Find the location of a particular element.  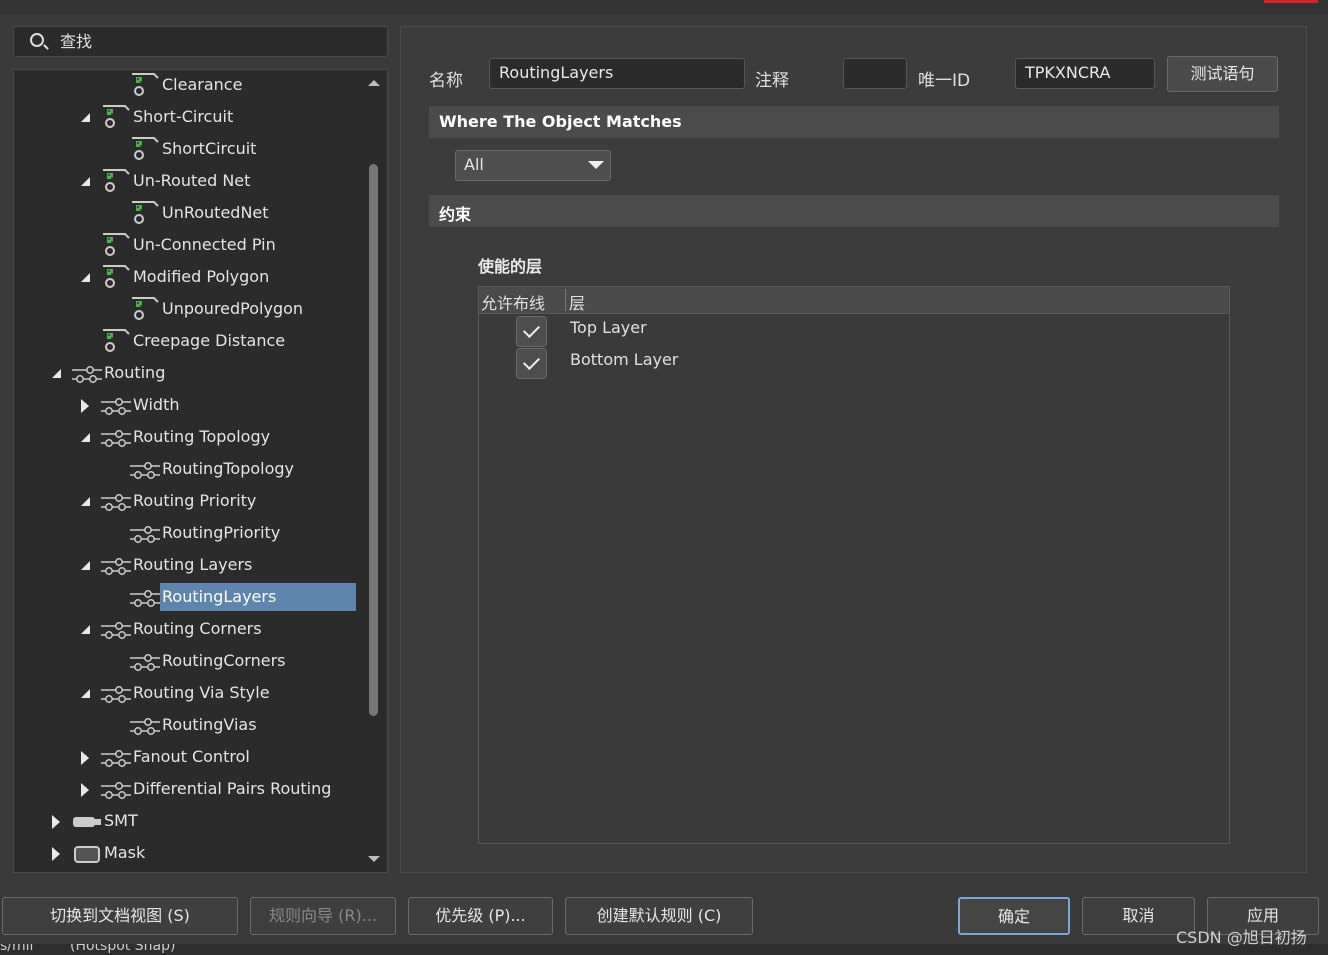

tree-item: Routing Layers is located at coordinates (184, 565).